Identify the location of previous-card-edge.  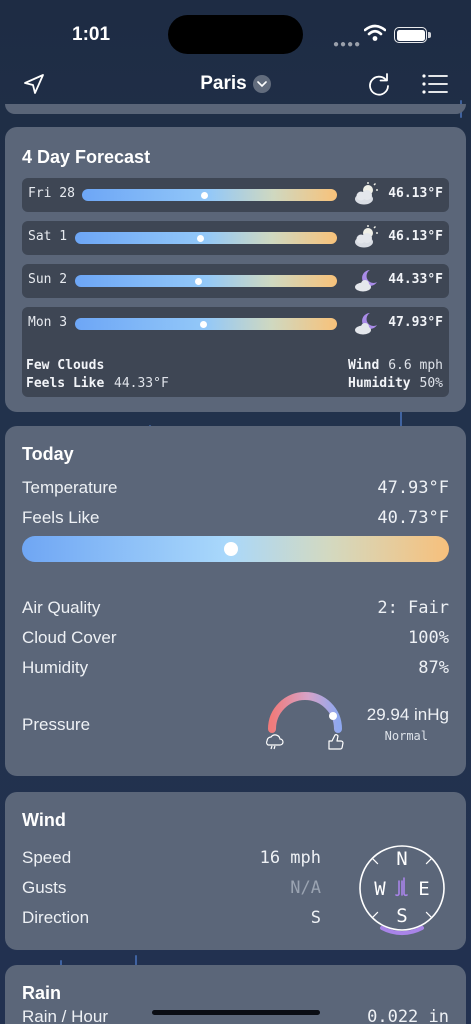
(235, 109).